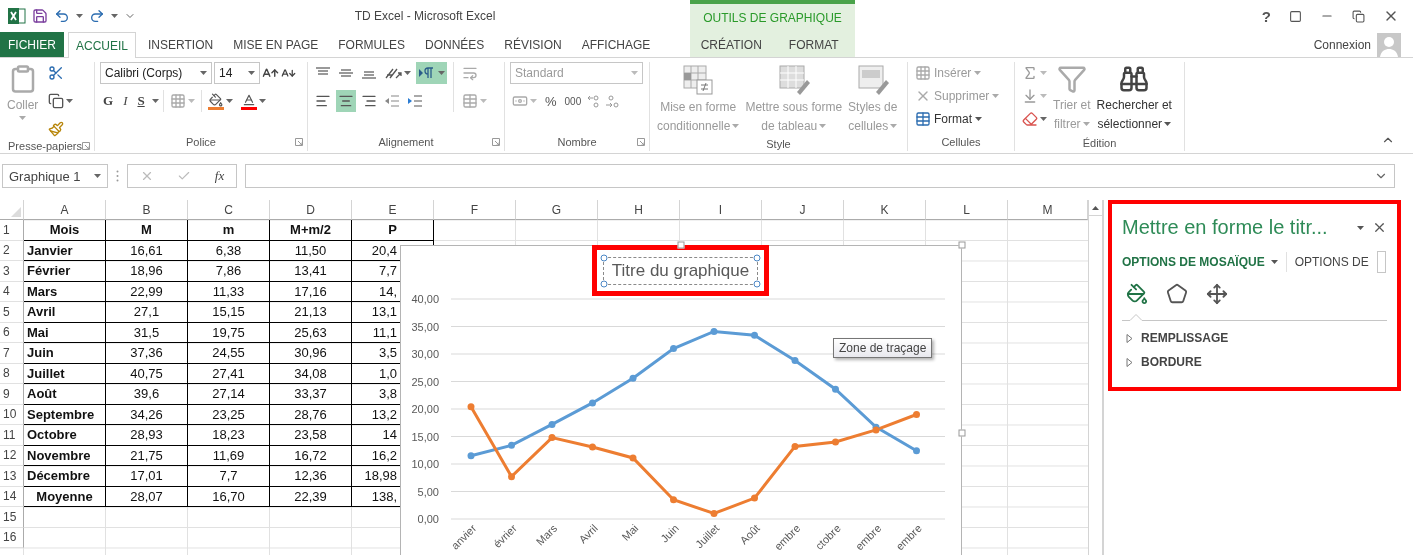 Image resolution: width=1413 pixels, height=555 pixels. Describe the element at coordinates (721, 210) in the screenshot. I see `column-header: I` at that location.